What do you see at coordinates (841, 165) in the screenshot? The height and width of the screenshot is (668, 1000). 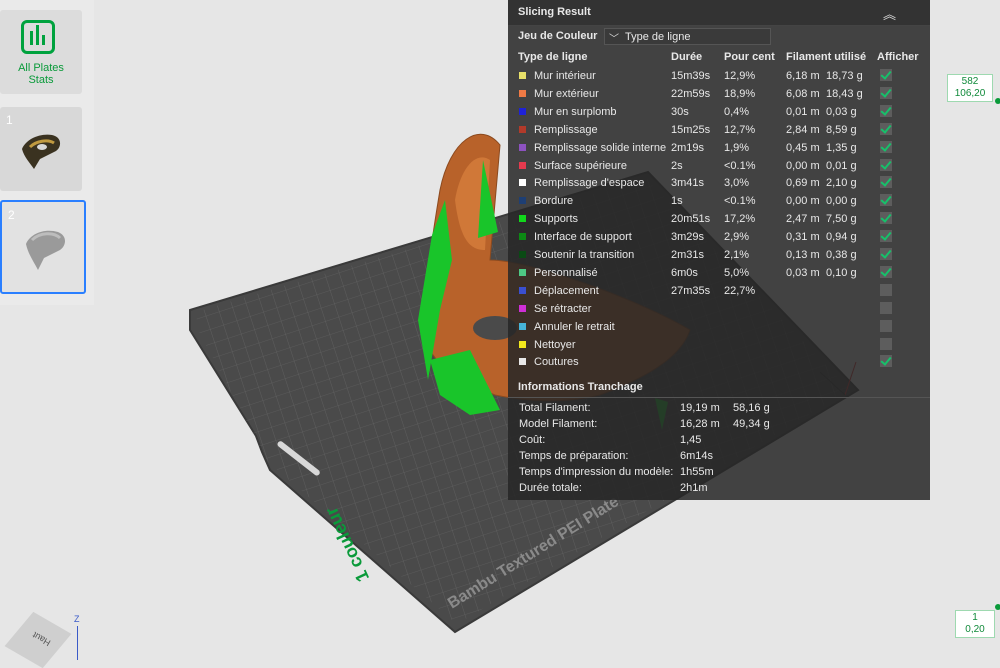 I see `line-type-weight: 0,01 g` at bounding box center [841, 165].